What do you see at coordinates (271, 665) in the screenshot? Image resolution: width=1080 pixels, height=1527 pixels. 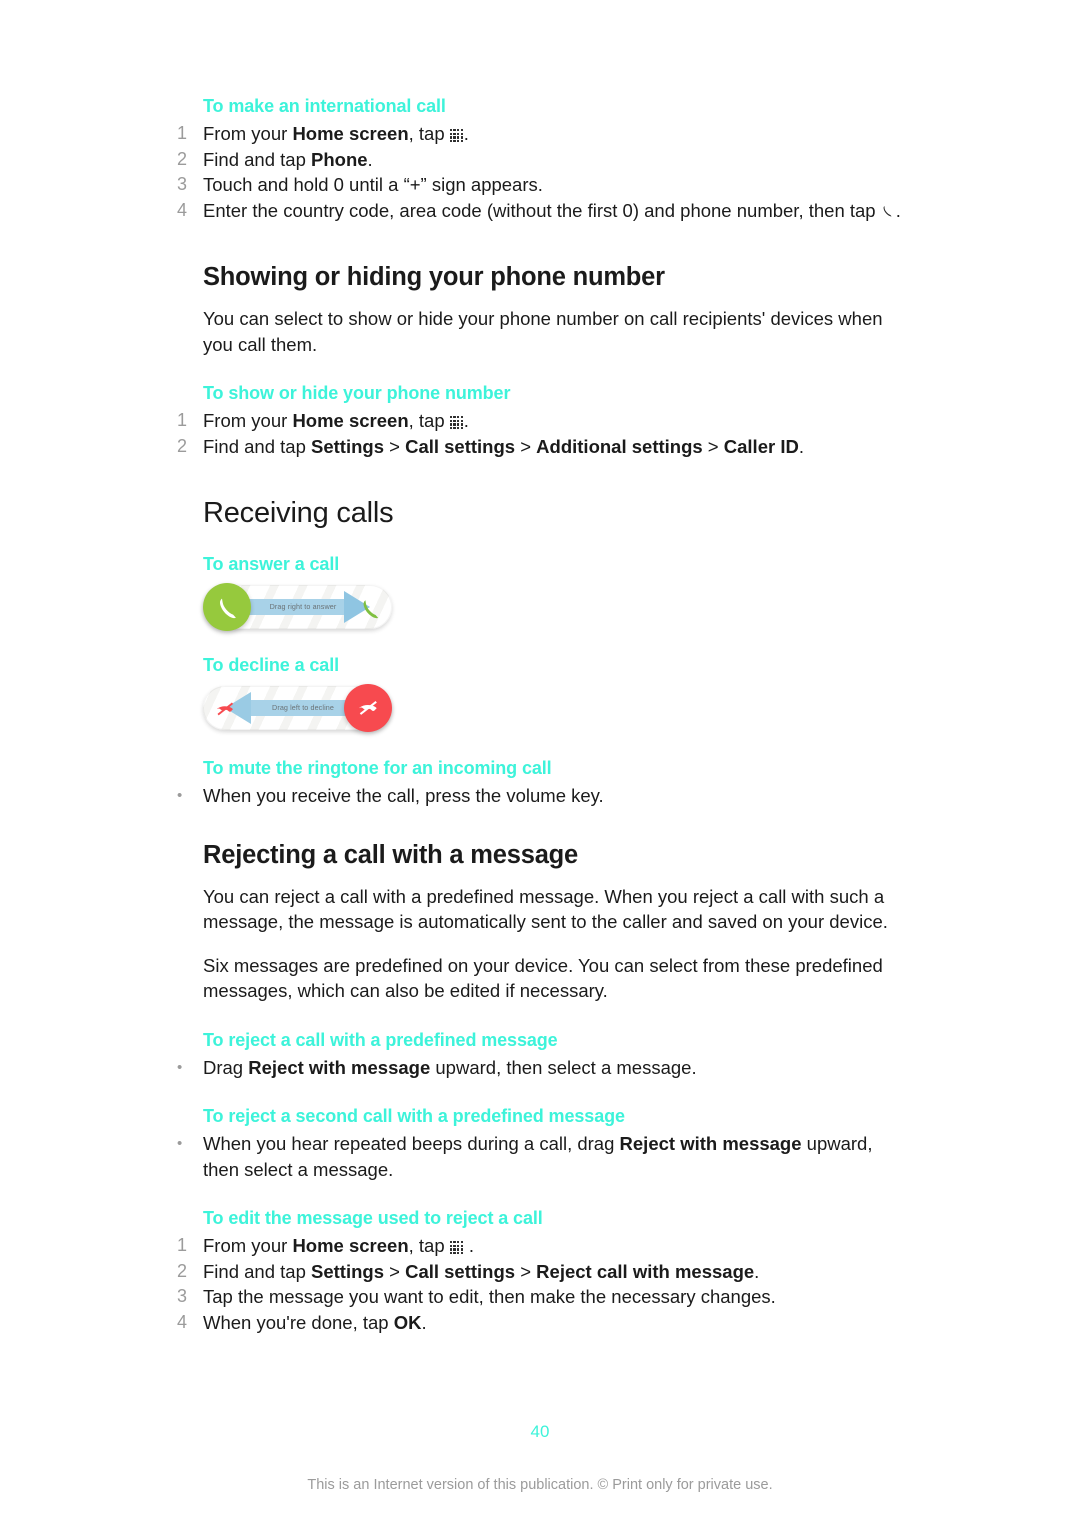 I see `heading-decline-a-call: To decline a call` at bounding box center [271, 665].